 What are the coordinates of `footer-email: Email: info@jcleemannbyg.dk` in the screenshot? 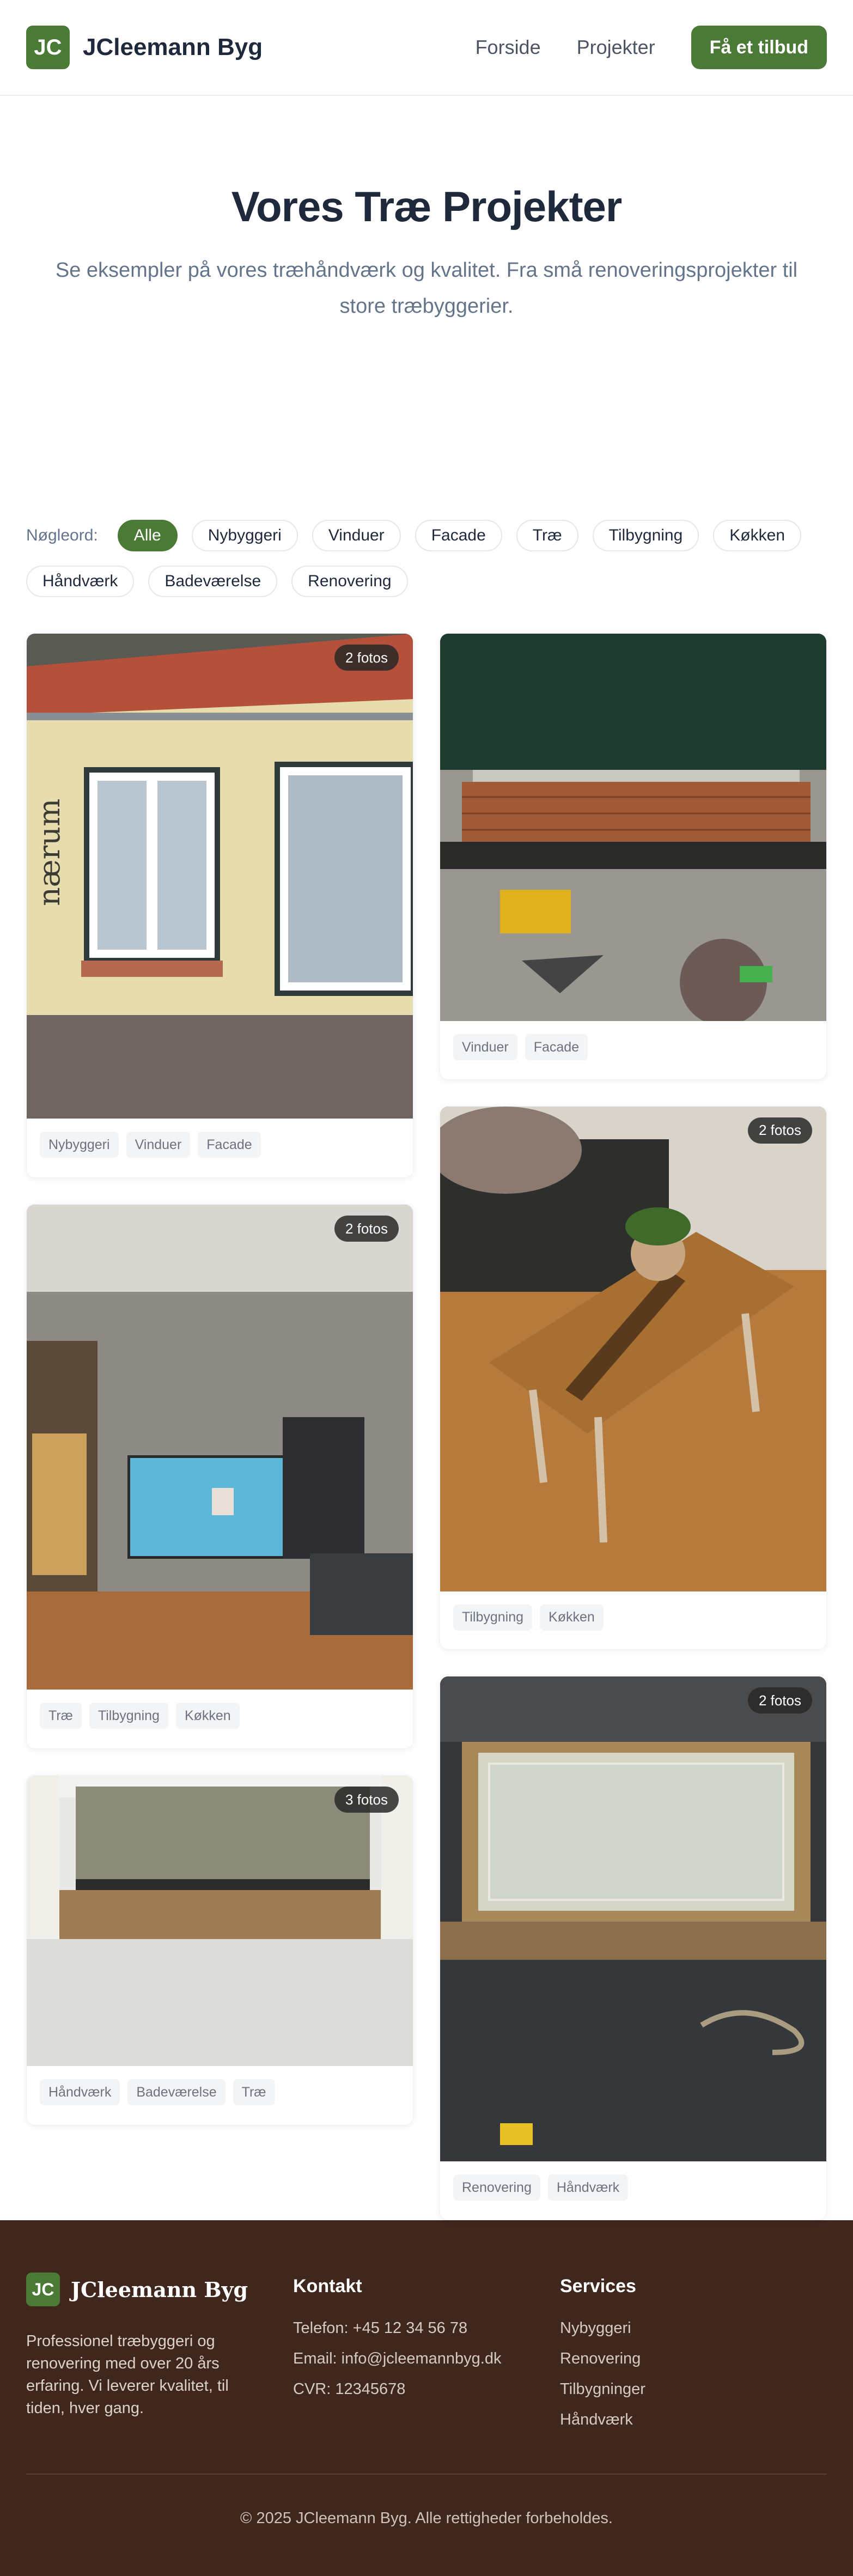 It's located at (426, 2358).